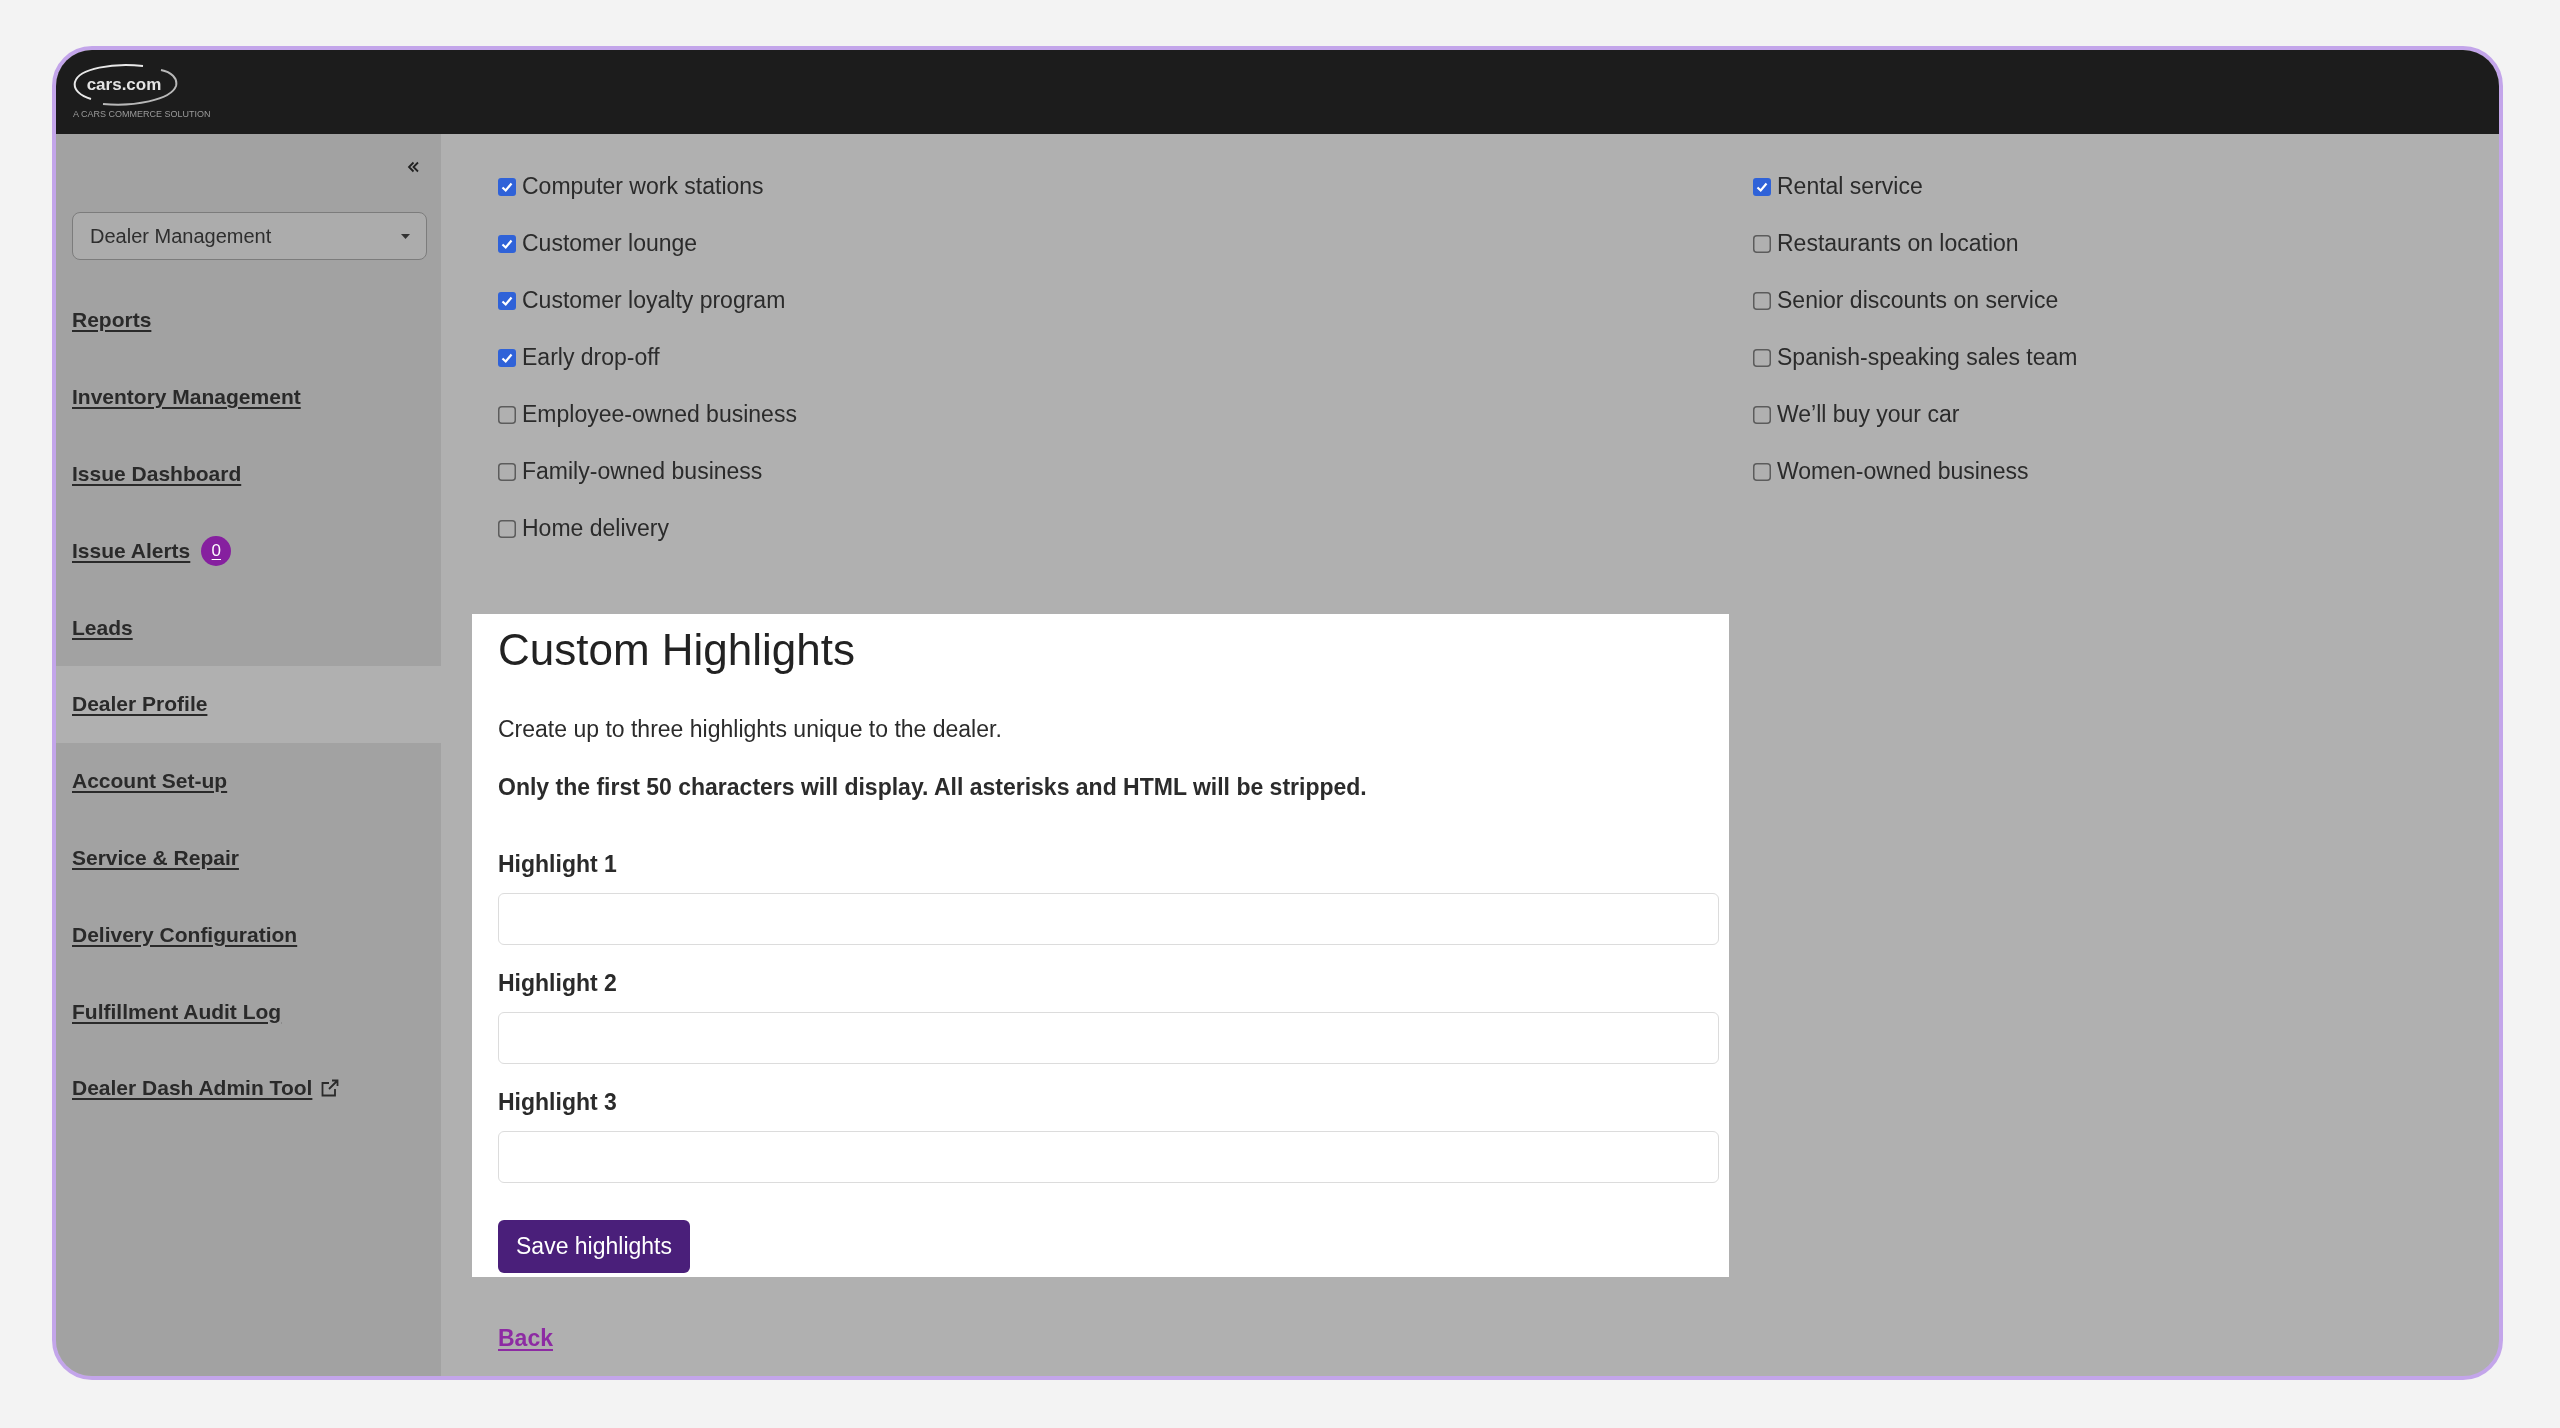 This screenshot has width=2560, height=1428. I want to click on logo-tagline: A CARS COMMERCE SOLUTION, so click(142, 114).